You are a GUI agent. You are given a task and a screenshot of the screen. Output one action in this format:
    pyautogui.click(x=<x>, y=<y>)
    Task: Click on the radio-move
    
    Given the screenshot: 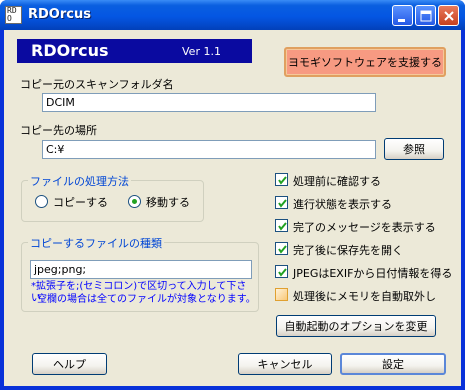 What is the action you would take?
    pyautogui.click(x=134, y=201)
    